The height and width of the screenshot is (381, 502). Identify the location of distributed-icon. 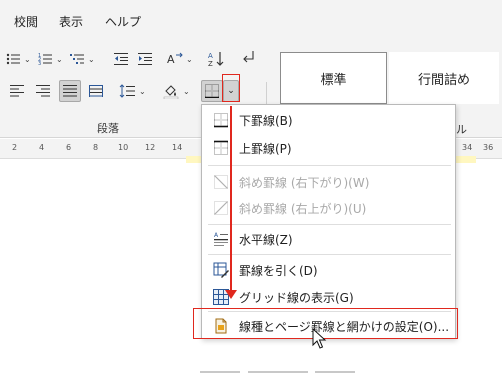
(96, 91).